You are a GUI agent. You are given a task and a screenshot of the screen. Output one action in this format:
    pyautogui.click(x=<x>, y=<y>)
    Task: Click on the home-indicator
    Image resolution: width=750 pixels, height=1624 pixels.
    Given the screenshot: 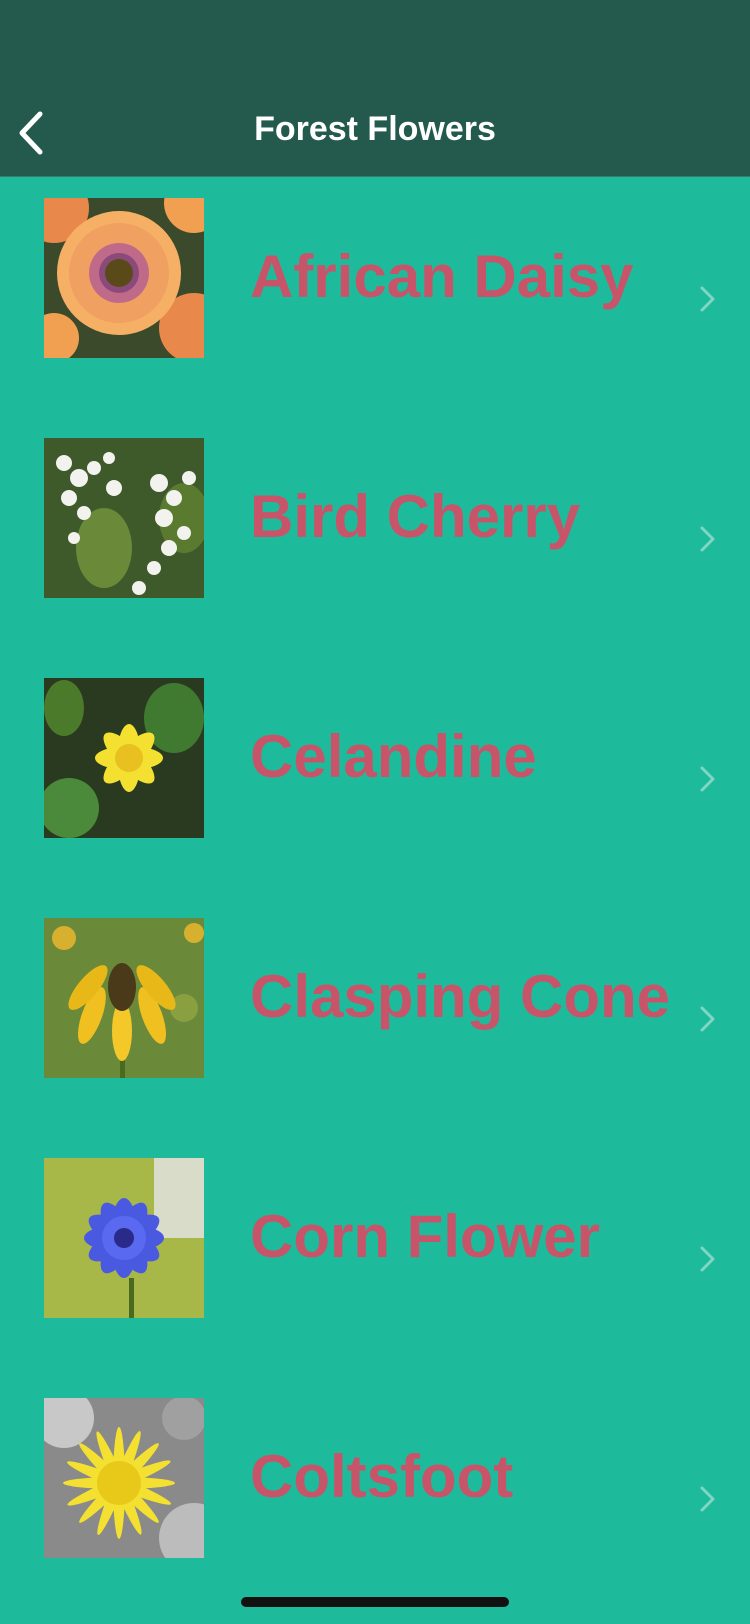 What is the action you would take?
    pyautogui.click(x=375, y=1602)
    